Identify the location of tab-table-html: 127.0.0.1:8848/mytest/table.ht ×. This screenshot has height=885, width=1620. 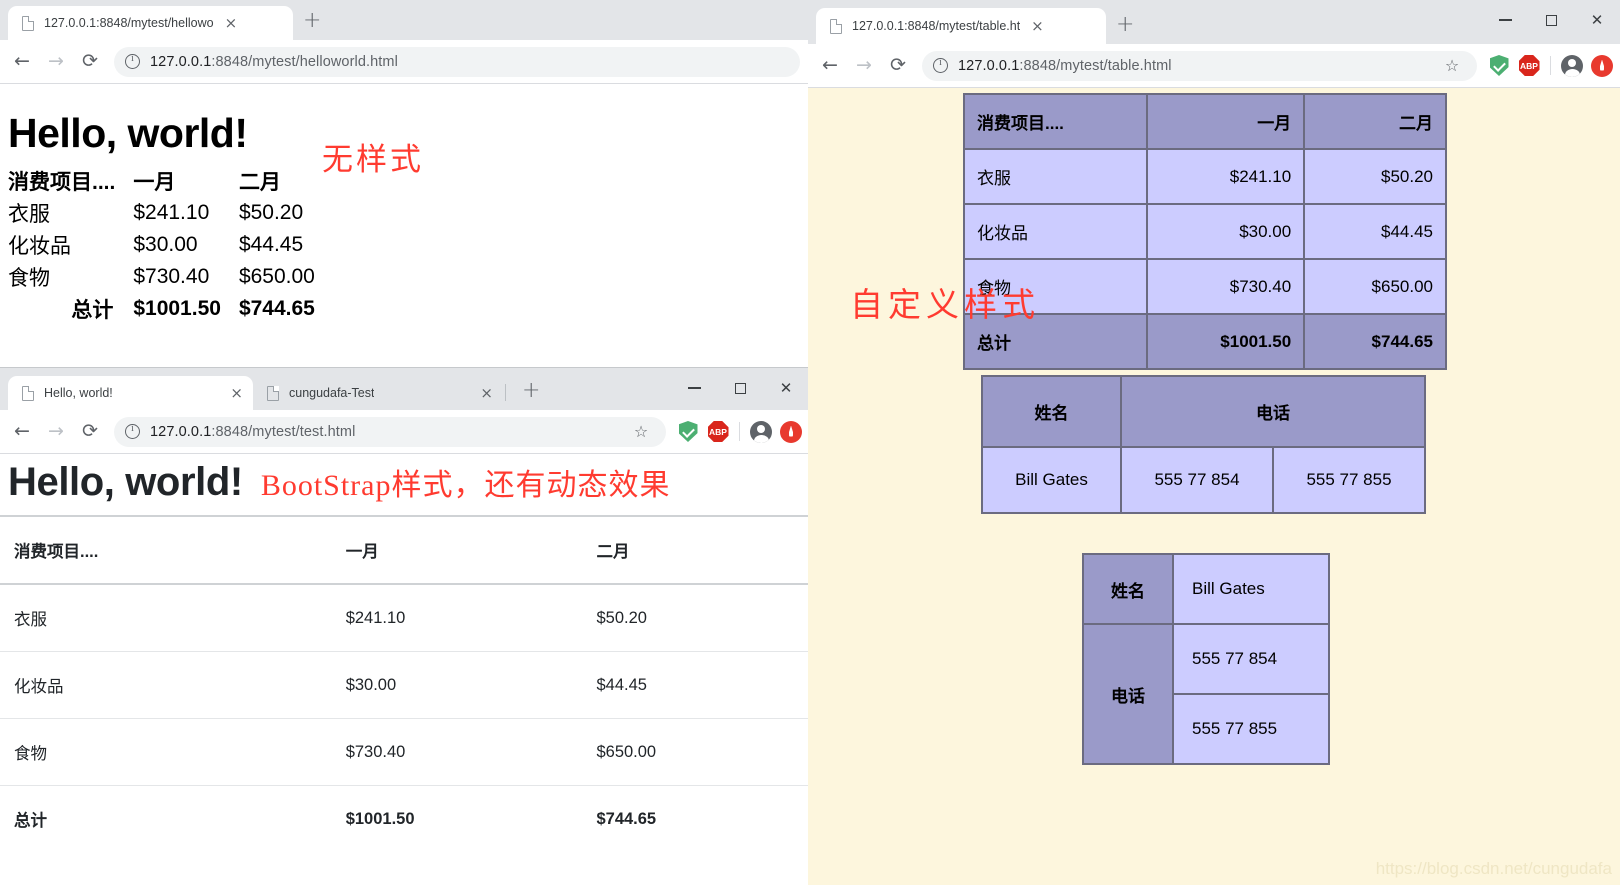
(961, 26).